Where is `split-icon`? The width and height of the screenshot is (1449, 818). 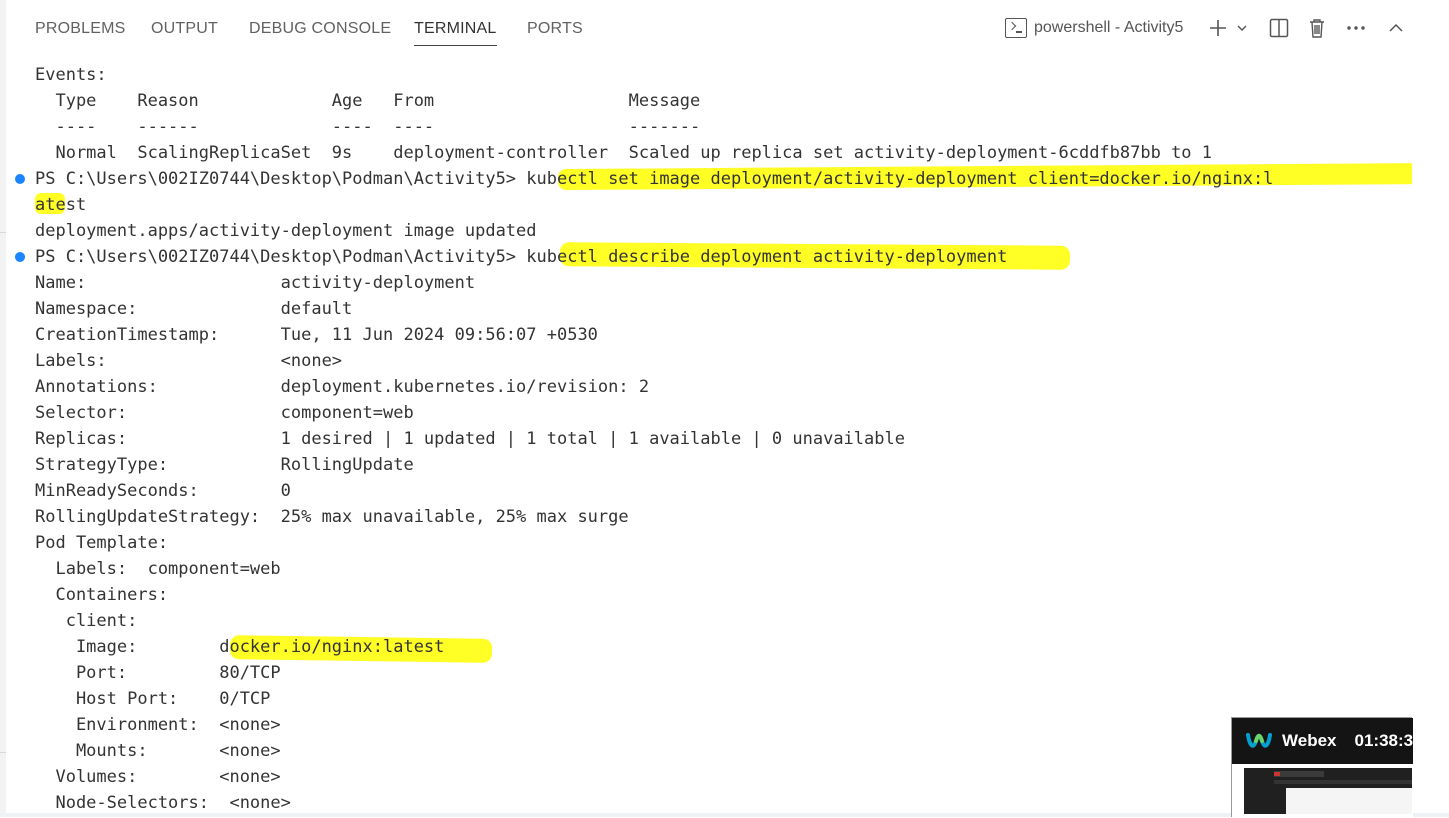 split-icon is located at coordinates (1279, 28).